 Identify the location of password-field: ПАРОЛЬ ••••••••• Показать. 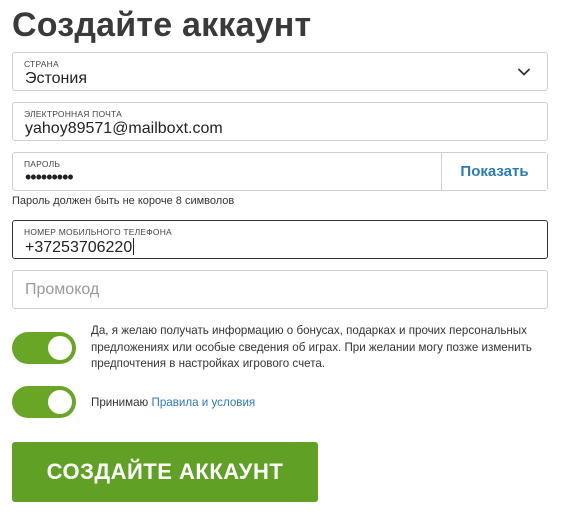
(280, 171).